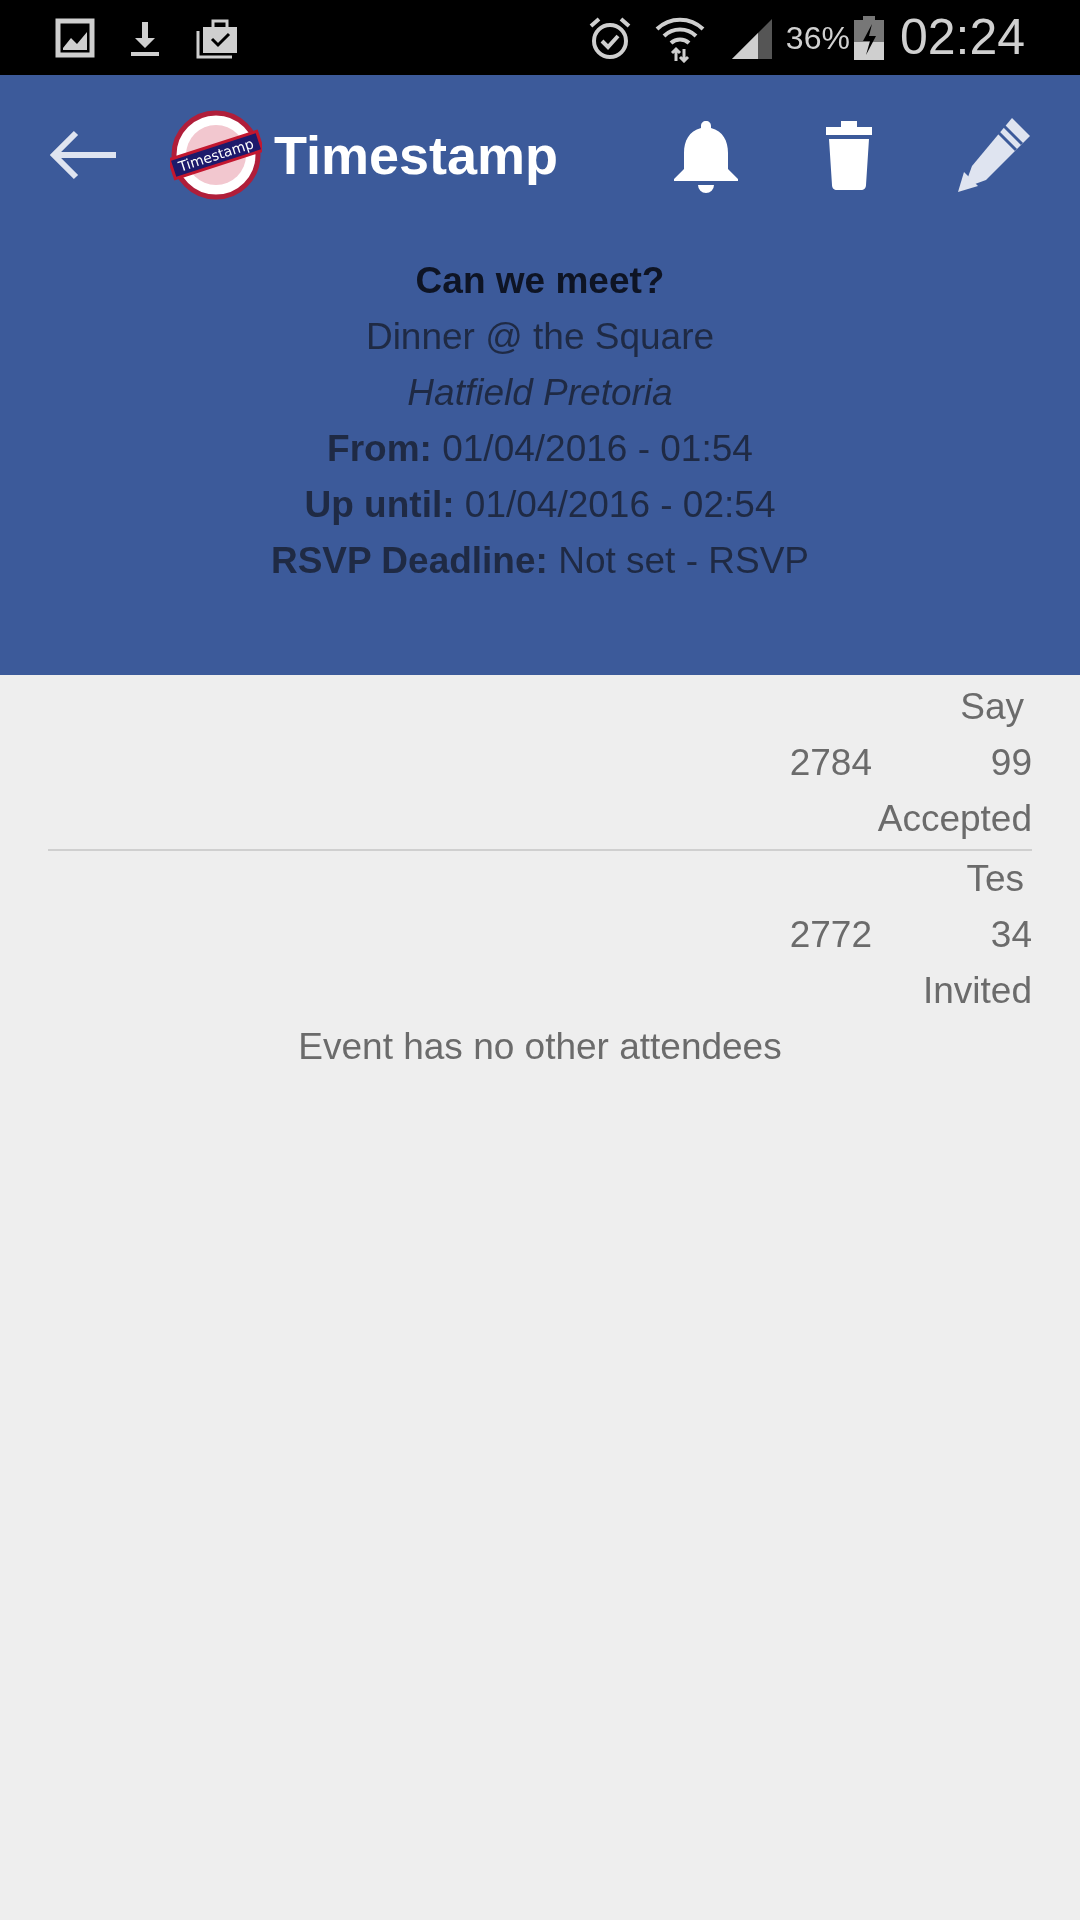 This screenshot has height=1920, width=1080. What do you see at coordinates (995, 879) in the screenshot?
I see `attendee-name: Tes` at bounding box center [995, 879].